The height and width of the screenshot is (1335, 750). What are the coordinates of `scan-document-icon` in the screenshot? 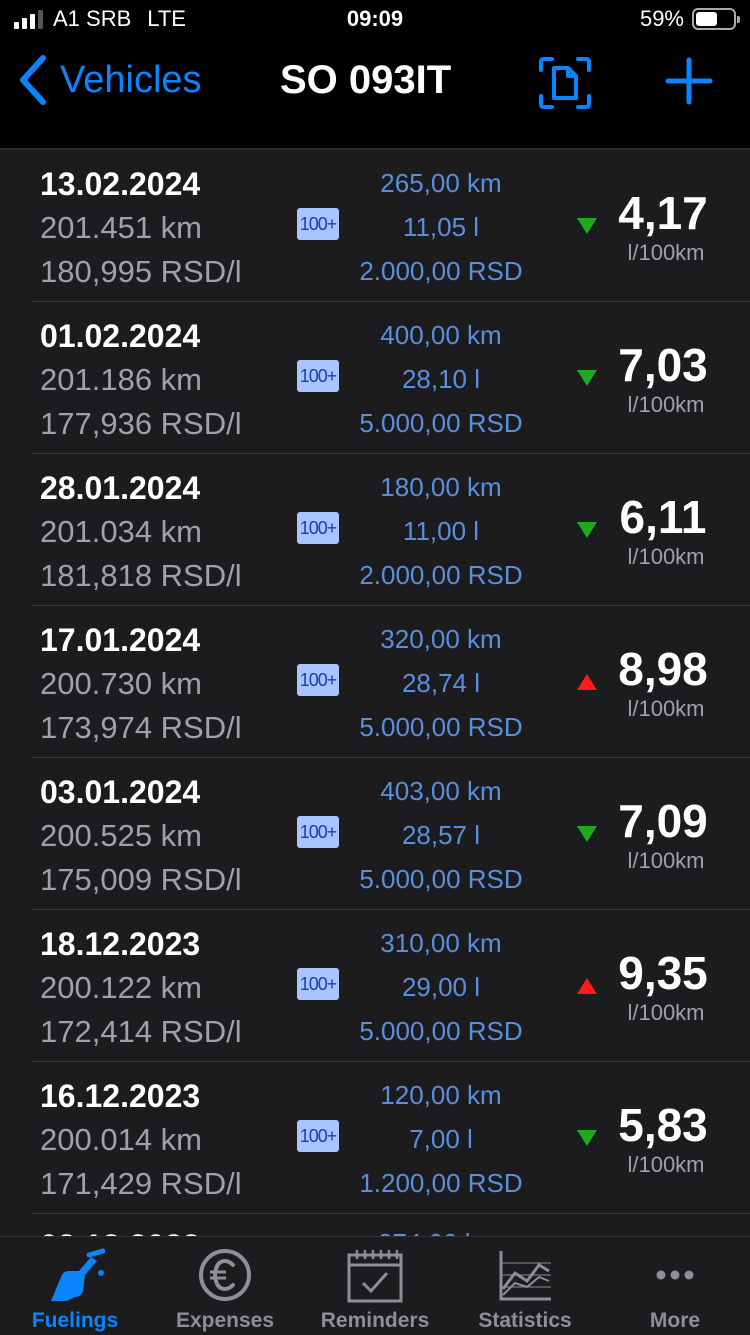 It's located at (565, 83).